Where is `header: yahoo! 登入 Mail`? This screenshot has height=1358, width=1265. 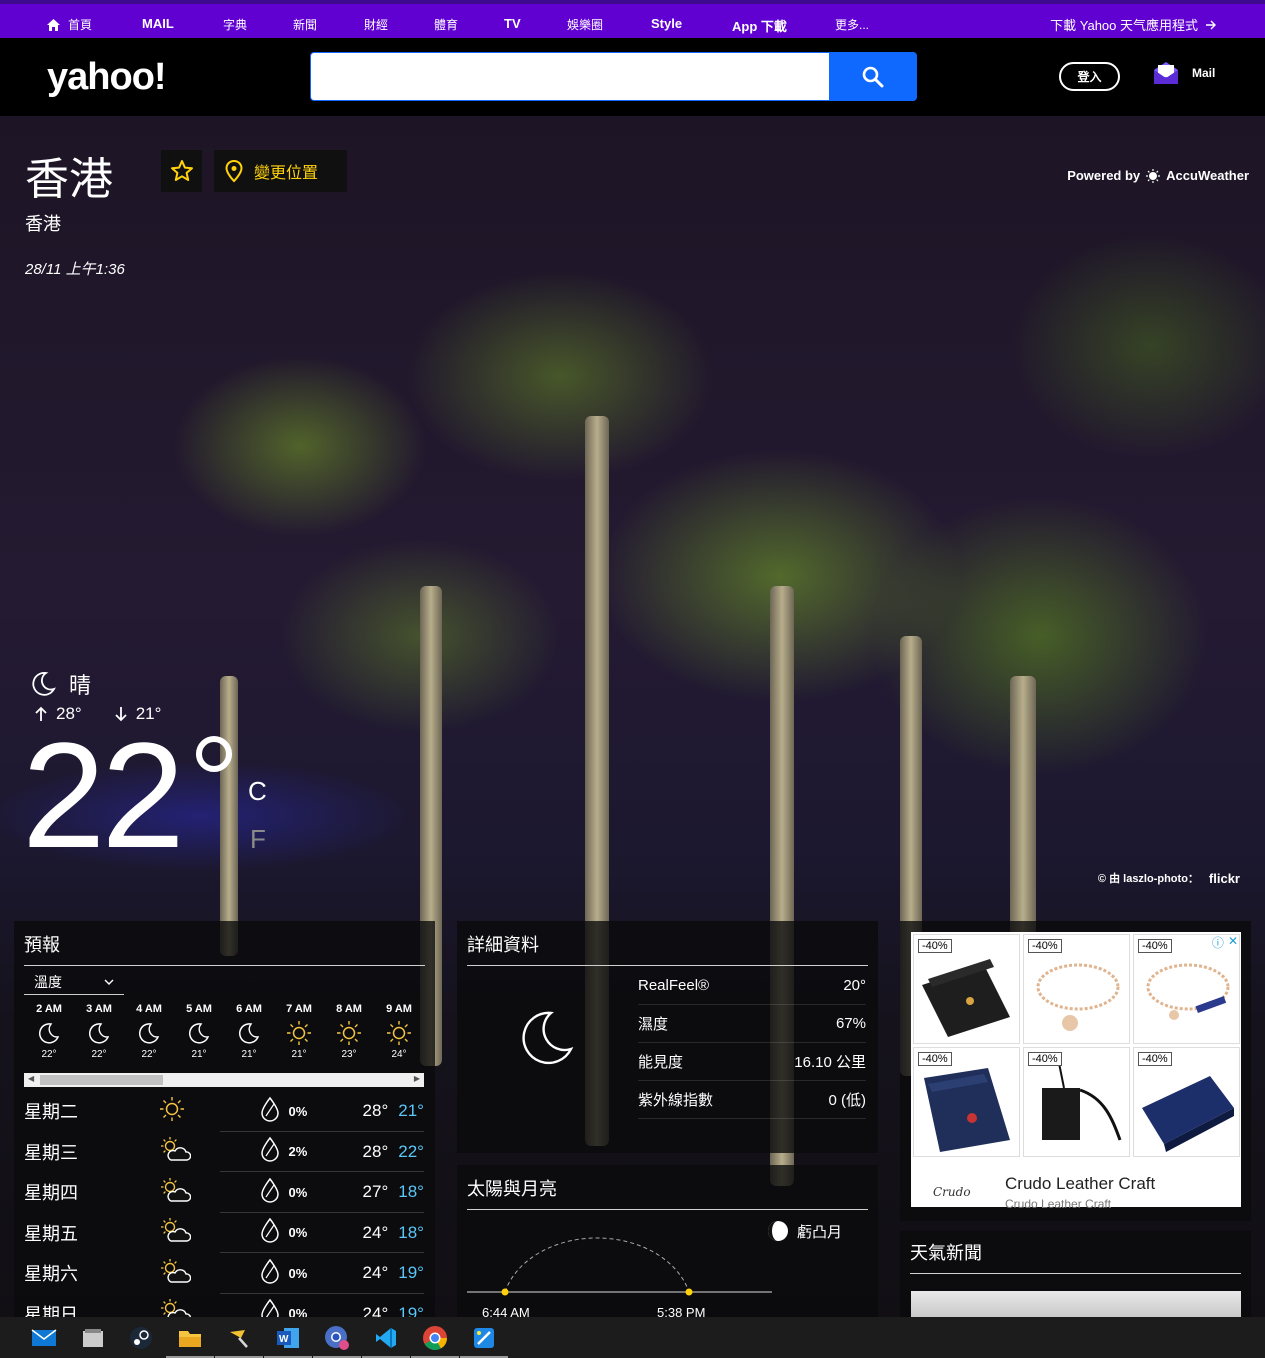
header: yahoo! 登入 Mail is located at coordinates (632, 77).